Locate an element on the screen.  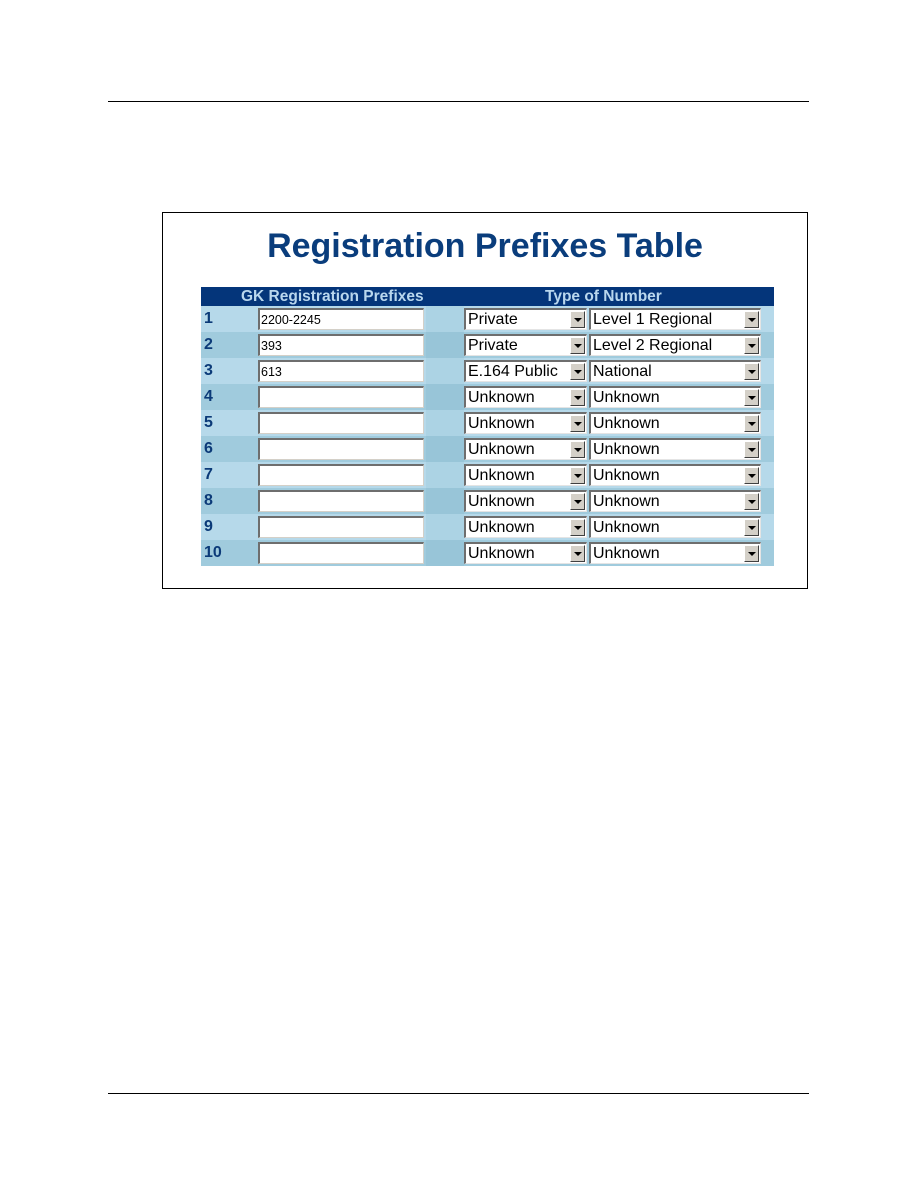
page-title: Registration Prefixes Table is located at coordinates (485, 246).